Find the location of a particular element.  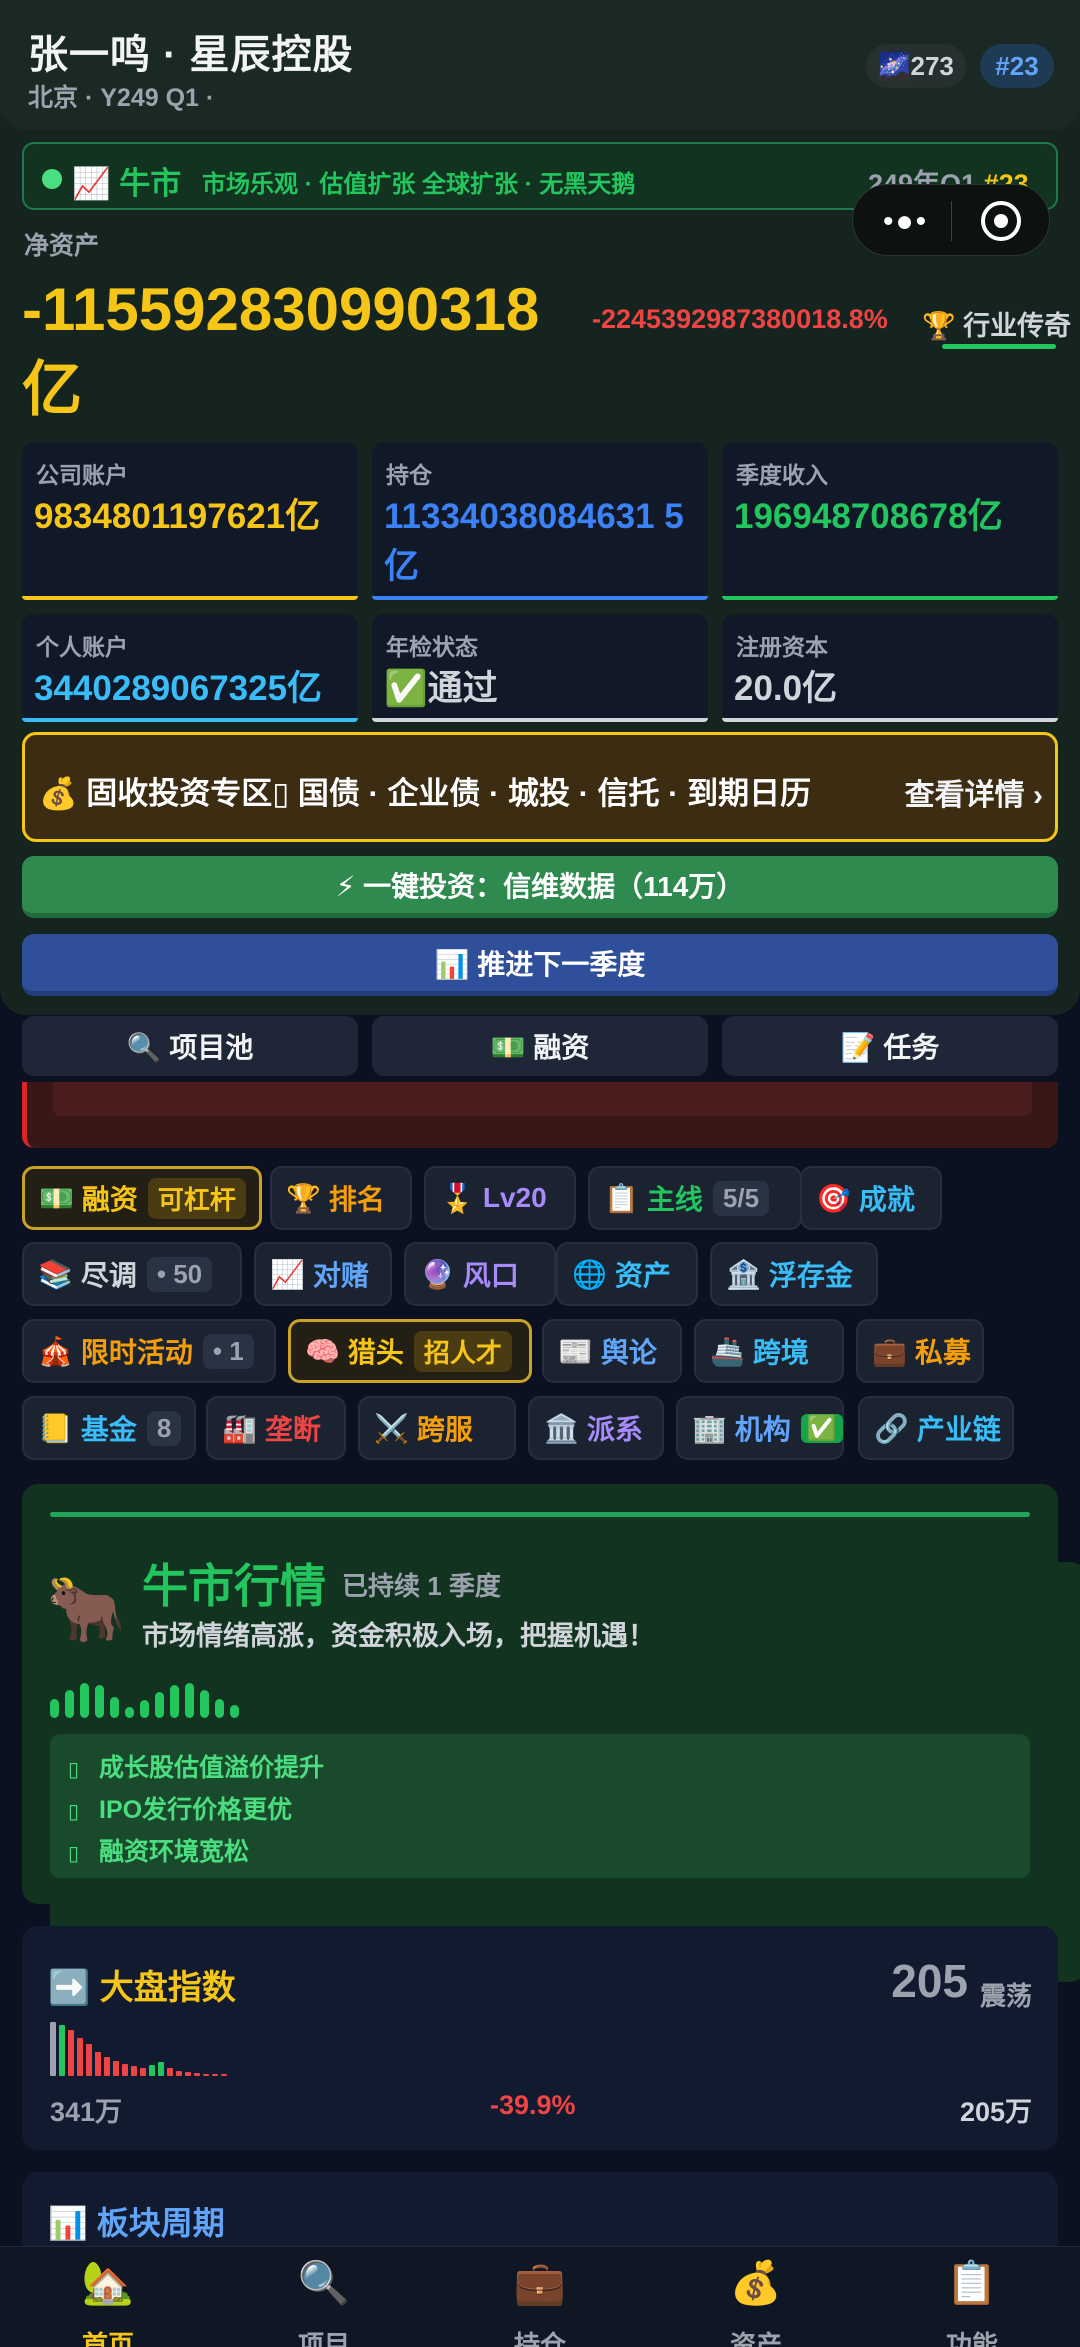

quarterly-revenue-card: 季度收入 196948708678亿 is located at coordinates (890, 521).